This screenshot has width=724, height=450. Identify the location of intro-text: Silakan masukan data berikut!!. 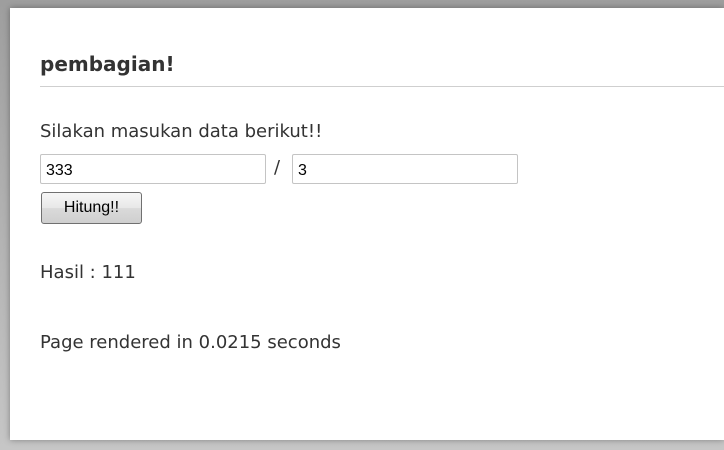
(181, 131).